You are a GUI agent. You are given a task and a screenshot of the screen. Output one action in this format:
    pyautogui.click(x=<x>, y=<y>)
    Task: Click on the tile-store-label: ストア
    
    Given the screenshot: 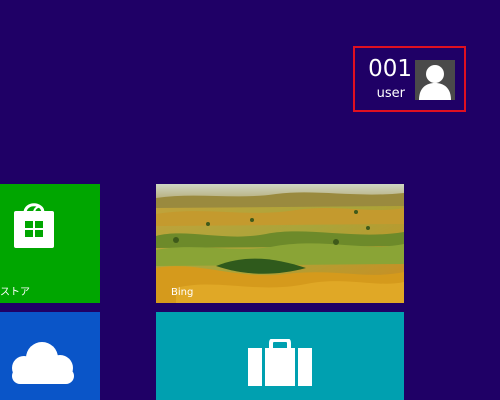 What is the action you would take?
    pyautogui.click(x=15, y=292)
    